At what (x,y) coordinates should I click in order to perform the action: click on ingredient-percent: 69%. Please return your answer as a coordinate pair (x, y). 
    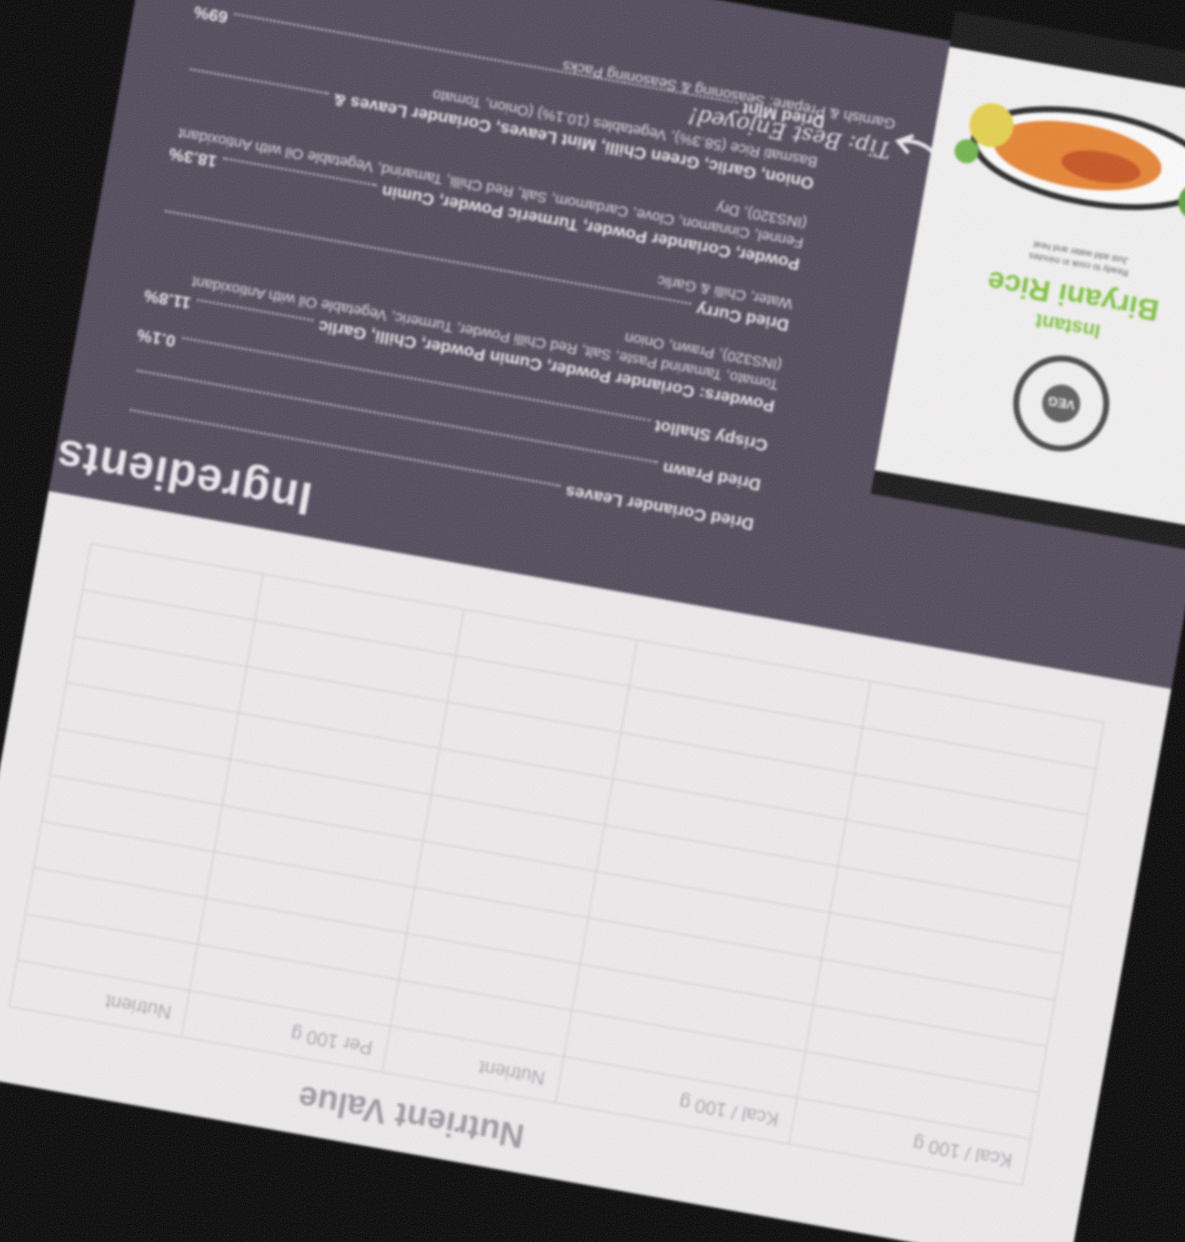
    Looking at the image, I should click on (211, 14).